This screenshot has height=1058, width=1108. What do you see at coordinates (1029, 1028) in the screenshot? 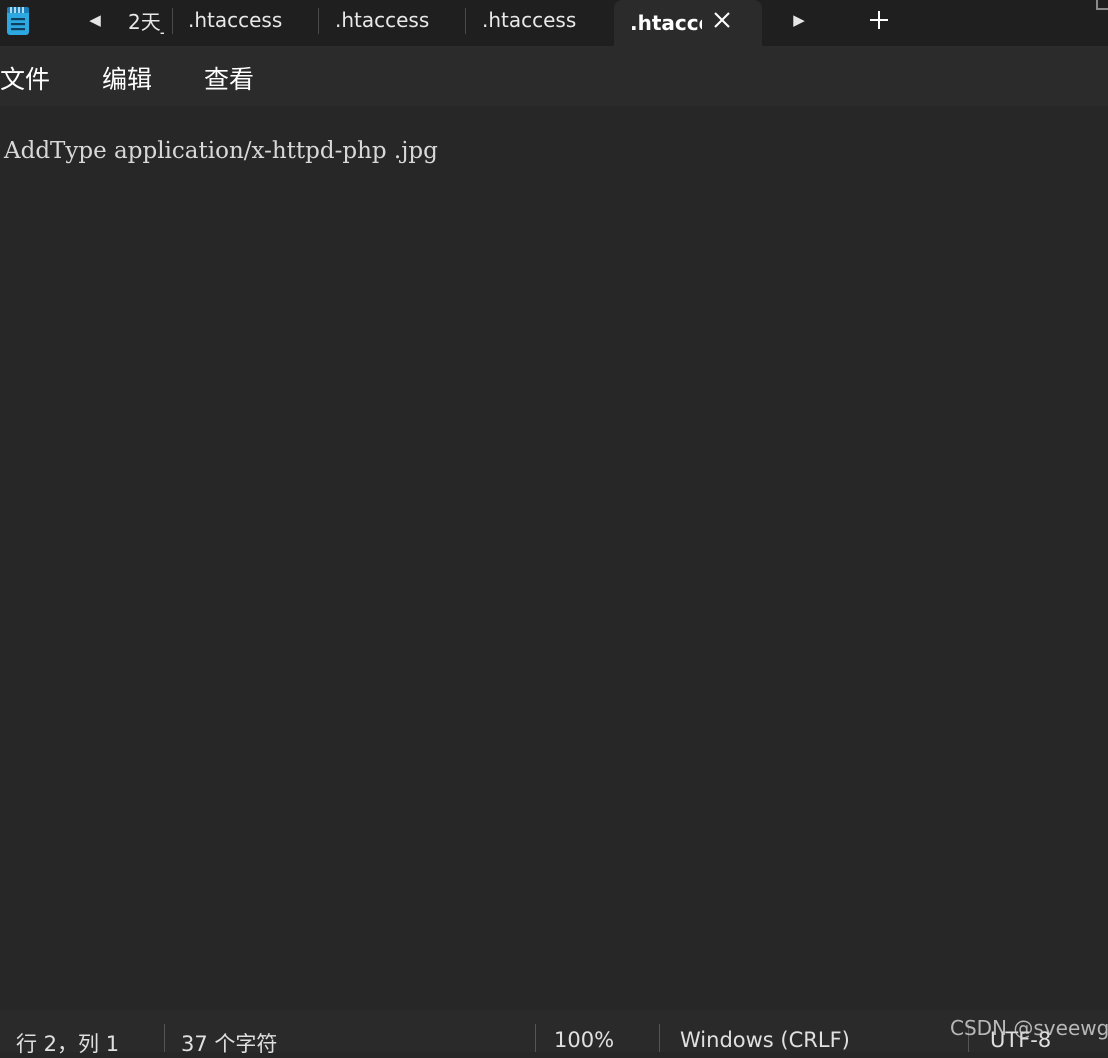
I see `watermark: CSDN @sveewg` at bounding box center [1029, 1028].